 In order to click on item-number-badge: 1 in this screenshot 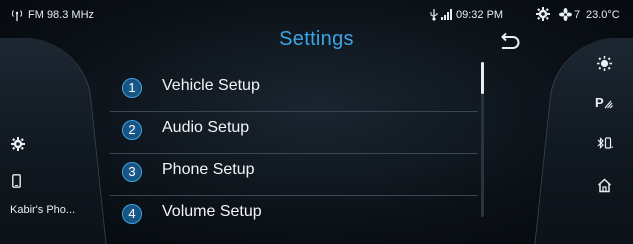, I will do `click(132, 88)`.